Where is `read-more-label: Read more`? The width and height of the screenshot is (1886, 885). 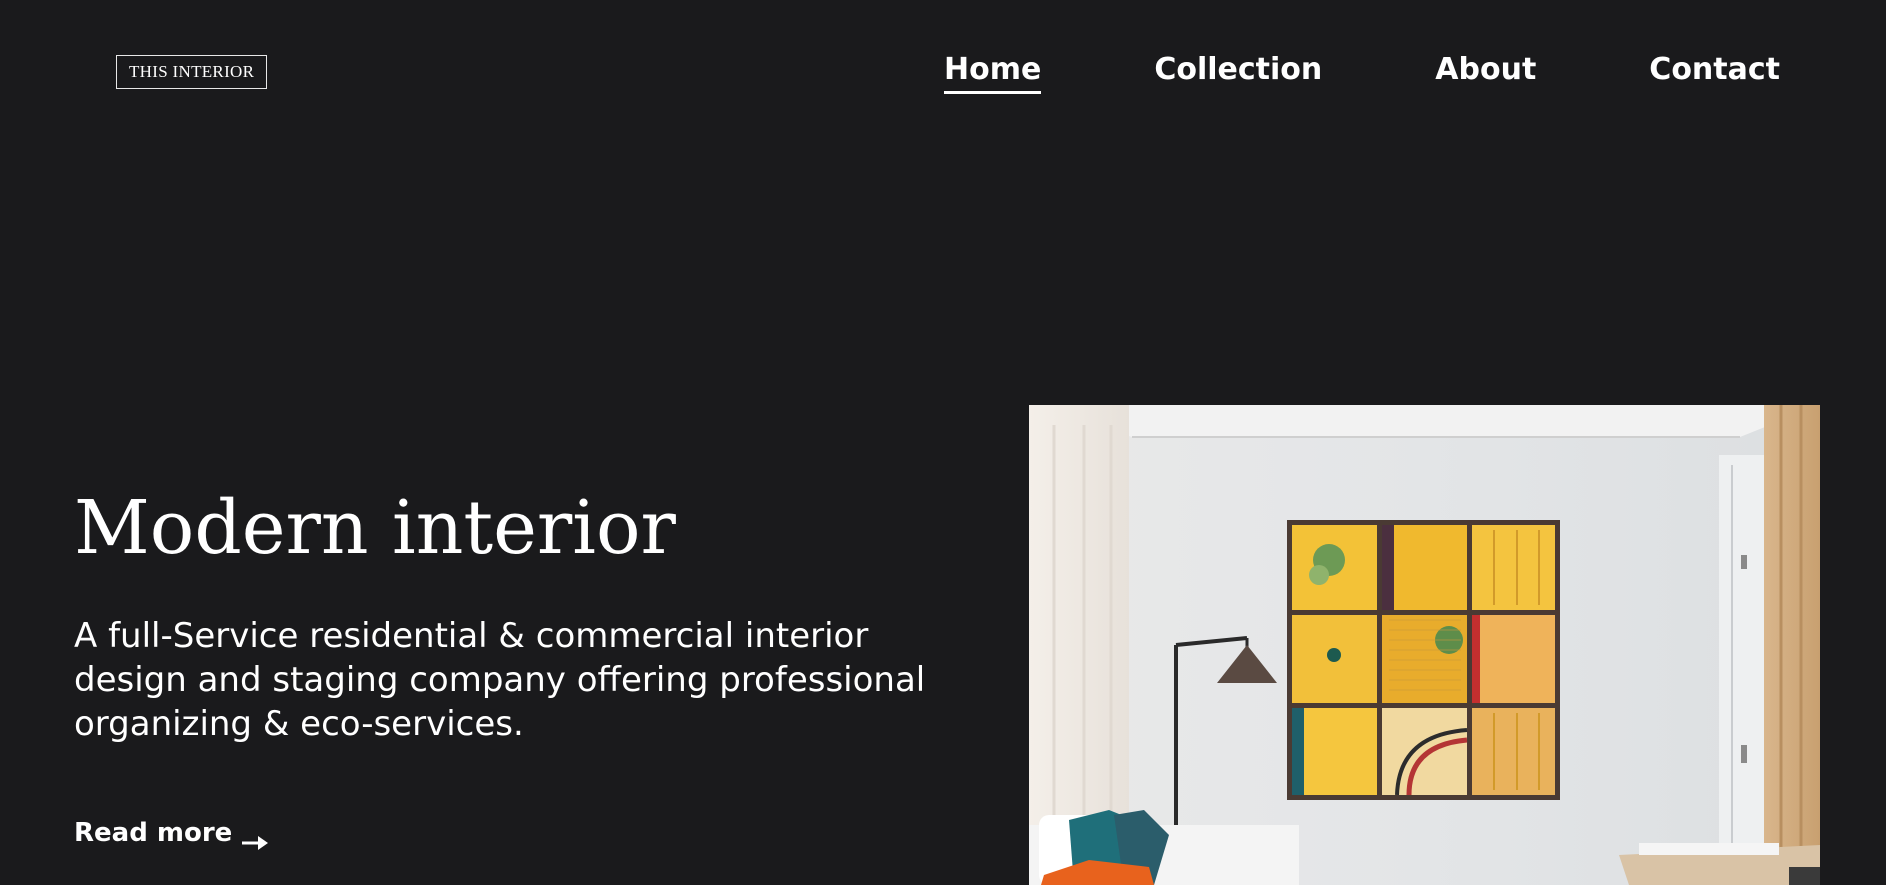 read-more-label: Read more is located at coordinates (153, 833).